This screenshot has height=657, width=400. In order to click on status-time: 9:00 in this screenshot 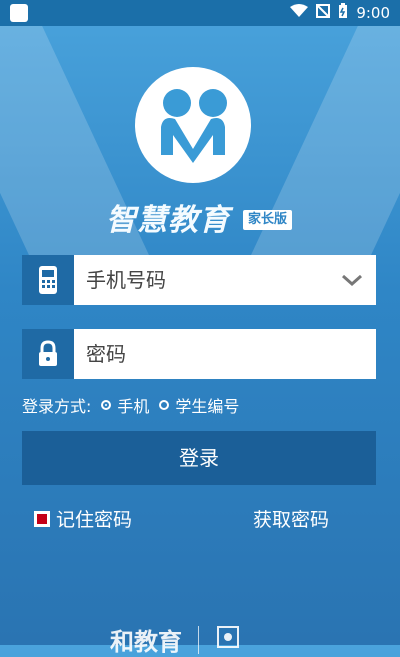, I will do `click(373, 13)`.